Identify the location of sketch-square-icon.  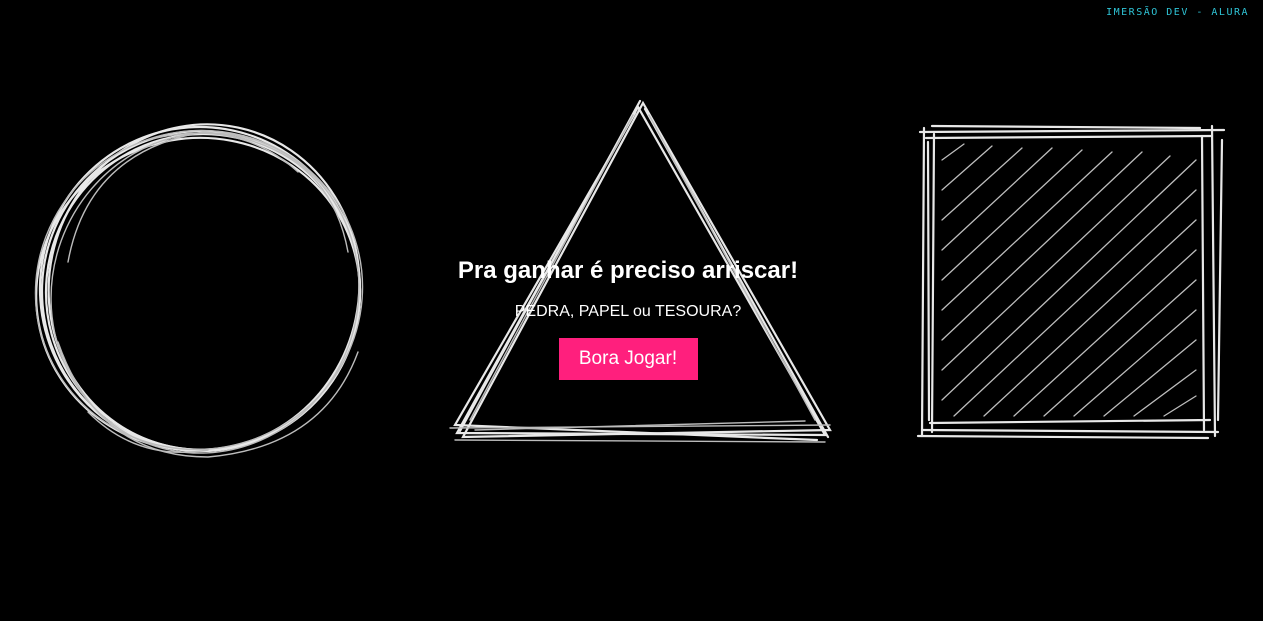
(1073, 283).